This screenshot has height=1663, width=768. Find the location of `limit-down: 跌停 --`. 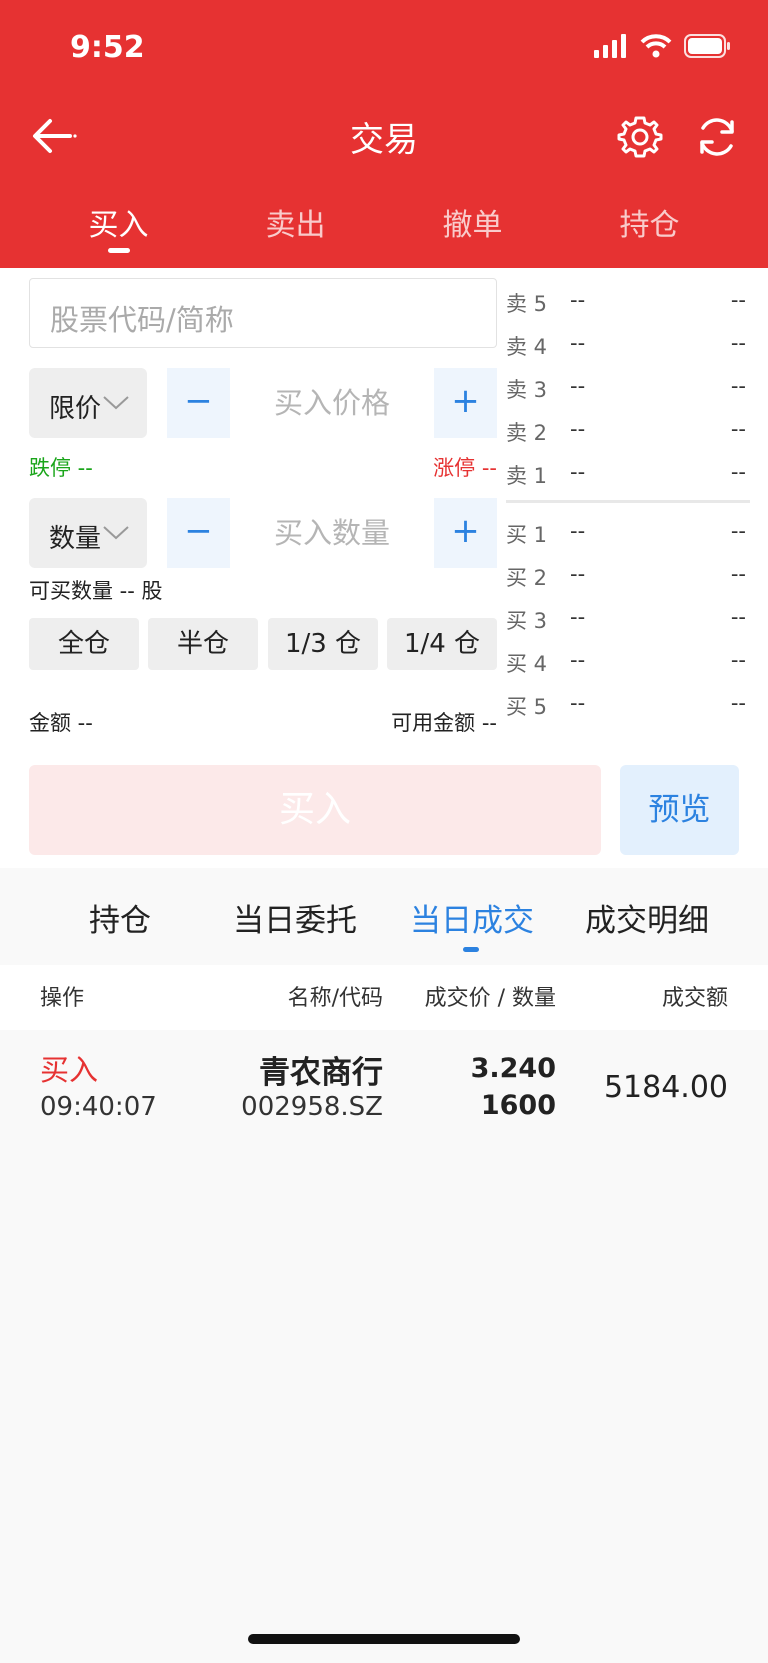

limit-down: 跌停 -- is located at coordinates (61, 468).